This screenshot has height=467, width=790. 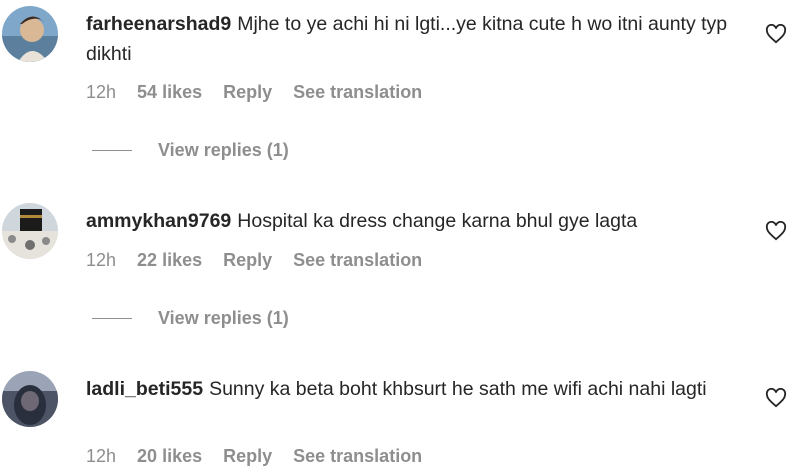 I want to click on comment-likes: 54 likes, so click(x=169, y=92).